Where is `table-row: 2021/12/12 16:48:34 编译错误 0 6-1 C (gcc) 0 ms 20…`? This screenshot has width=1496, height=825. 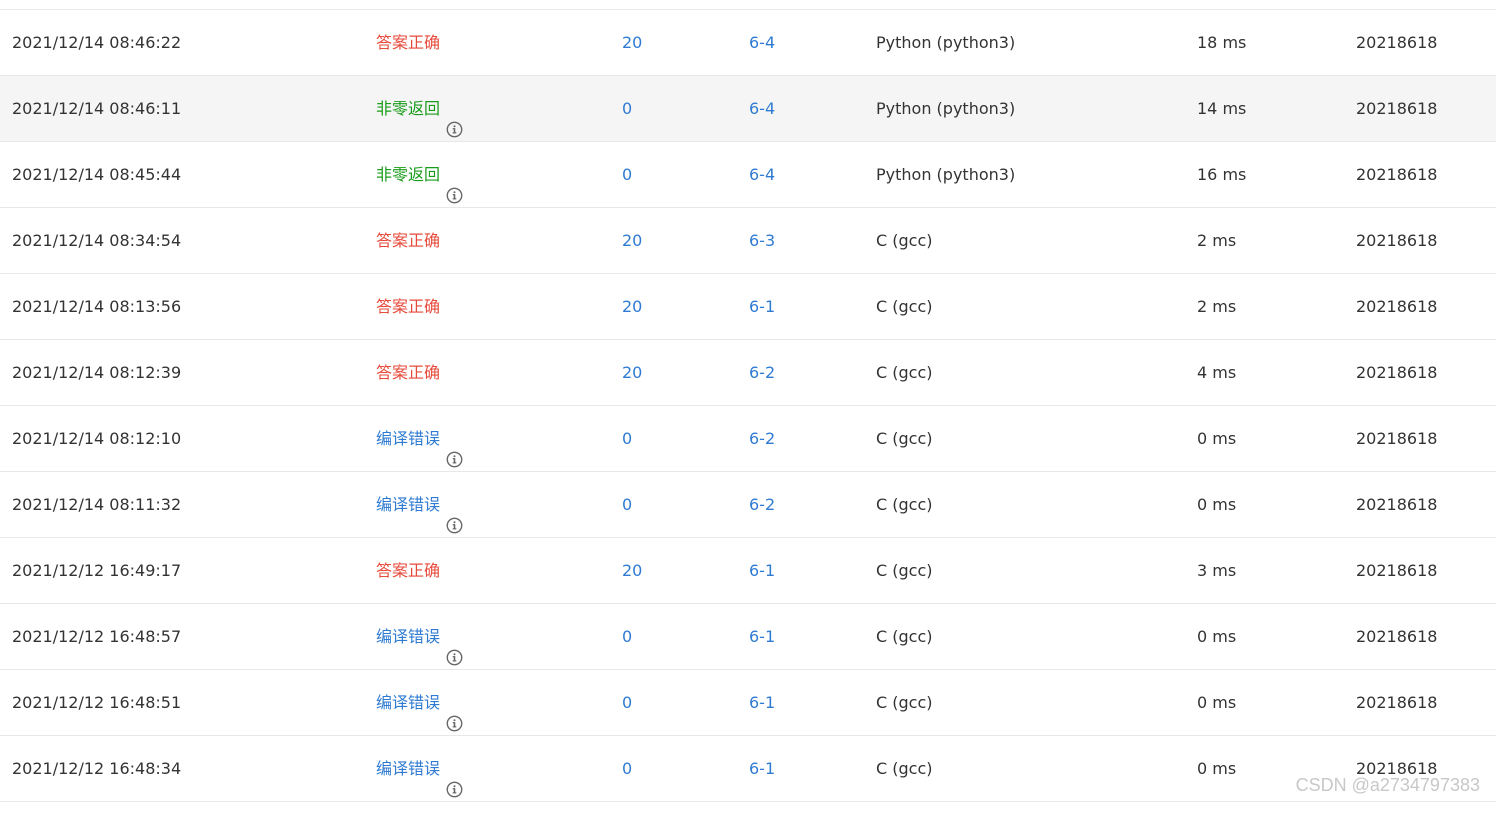
table-row: 2021/12/12 16:48:34 编译错误 0 6-1 C (gcc) 0 ms 20… is located at coordinates (748, 769).